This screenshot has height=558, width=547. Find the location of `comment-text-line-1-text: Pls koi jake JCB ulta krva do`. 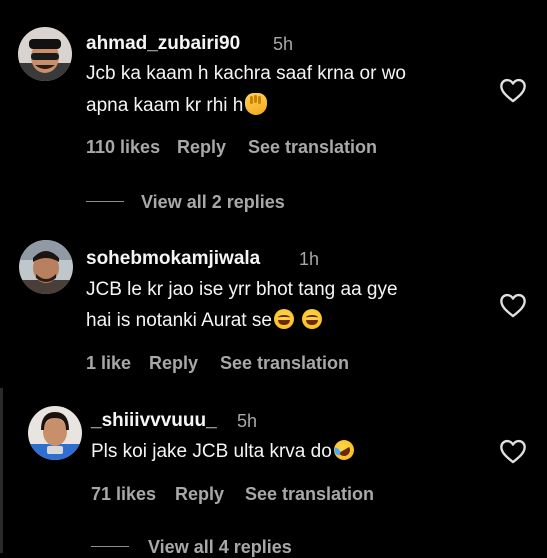

comment-text-line-1-text: Pls koi jake JCB ulta krva do is located at coordinates (211, 451).